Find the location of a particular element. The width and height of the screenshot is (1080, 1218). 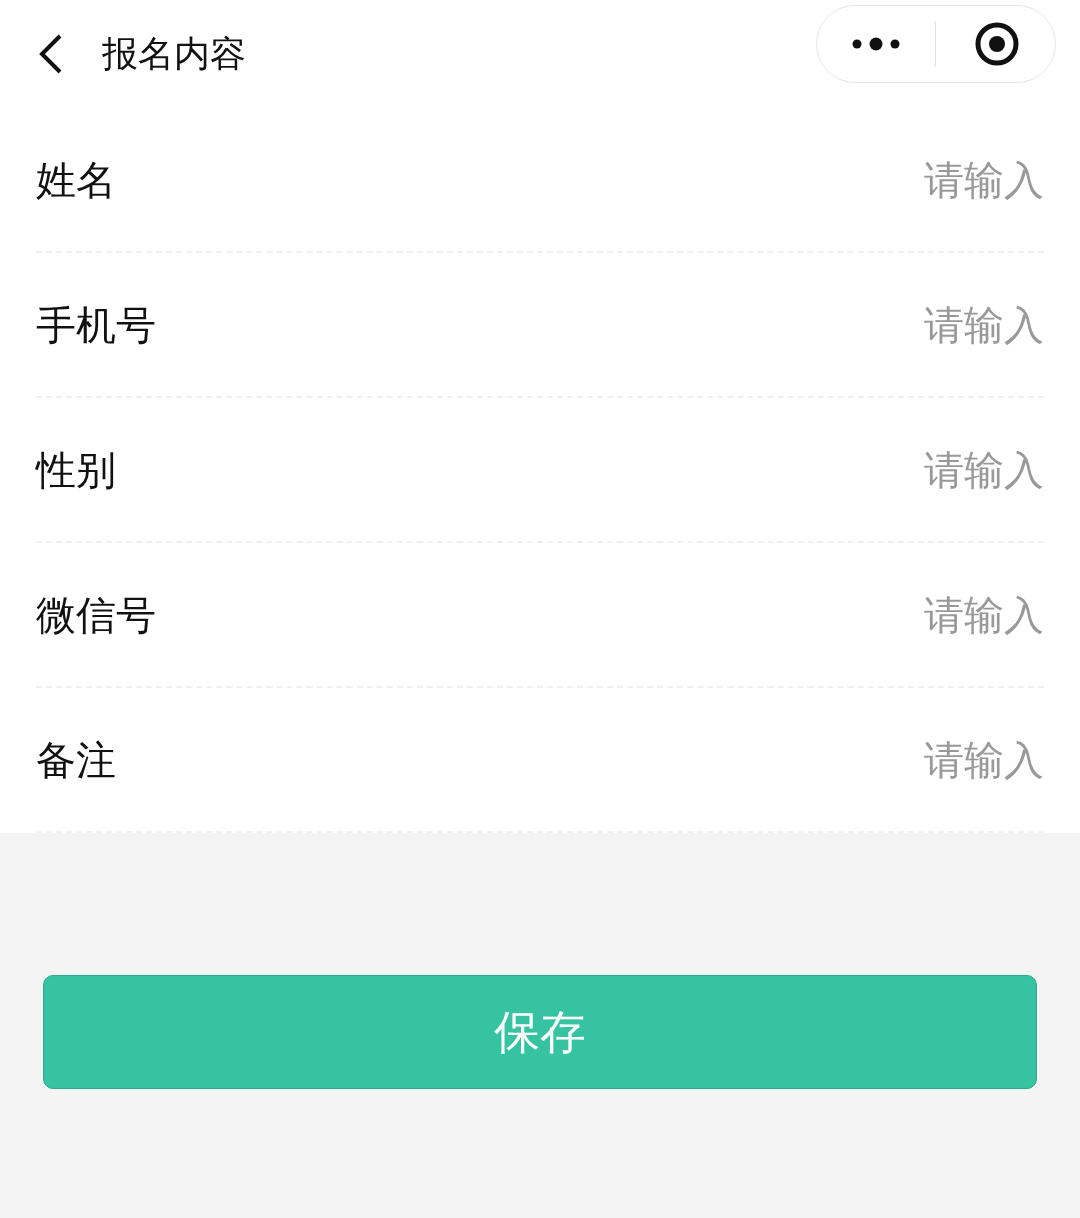

save-button: 保存 is located at coordinates (540, 1032).